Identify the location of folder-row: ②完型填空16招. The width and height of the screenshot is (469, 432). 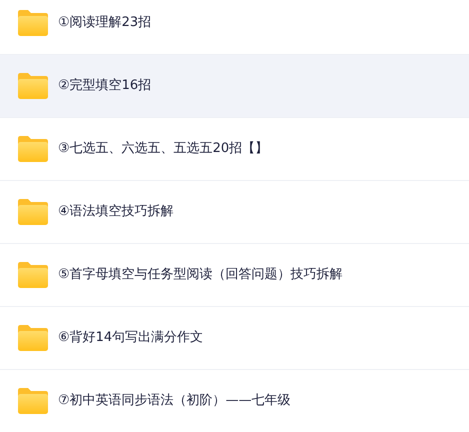
(234, 85).